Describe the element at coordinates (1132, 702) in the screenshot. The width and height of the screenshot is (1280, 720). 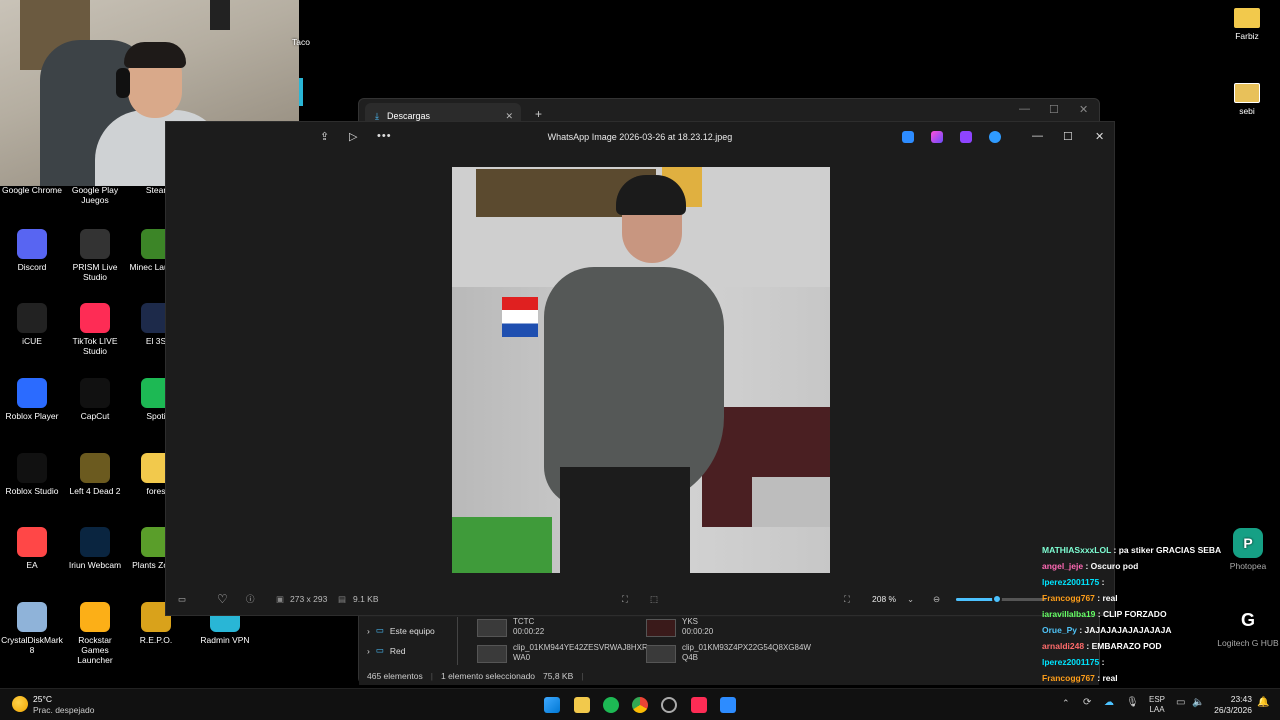
I see `microphone-icon: 🎙` at that location.